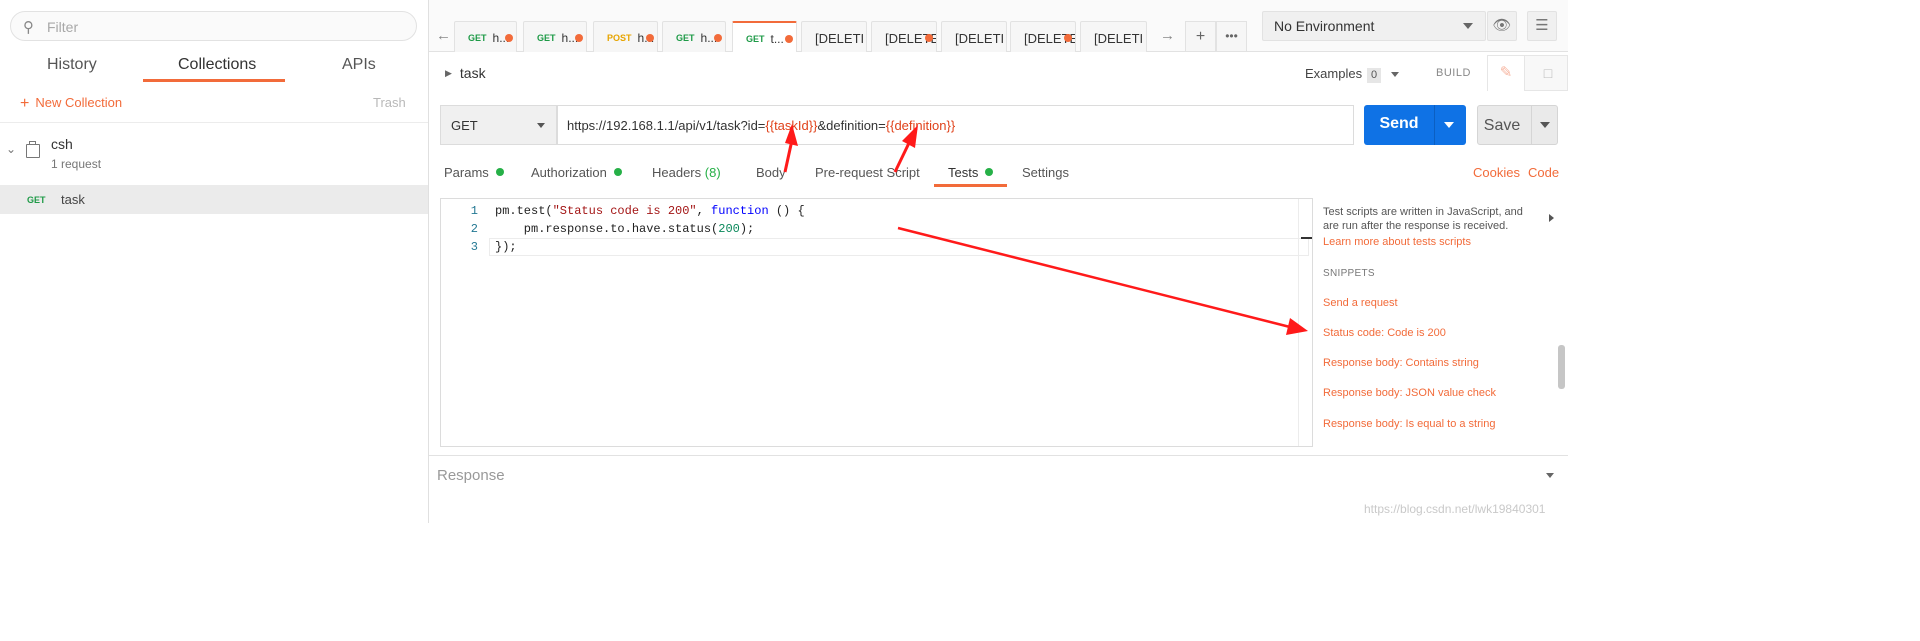 The width and height of the screenshot is (1920, 641). I want to click on method-label: GET, so click(464, 125).